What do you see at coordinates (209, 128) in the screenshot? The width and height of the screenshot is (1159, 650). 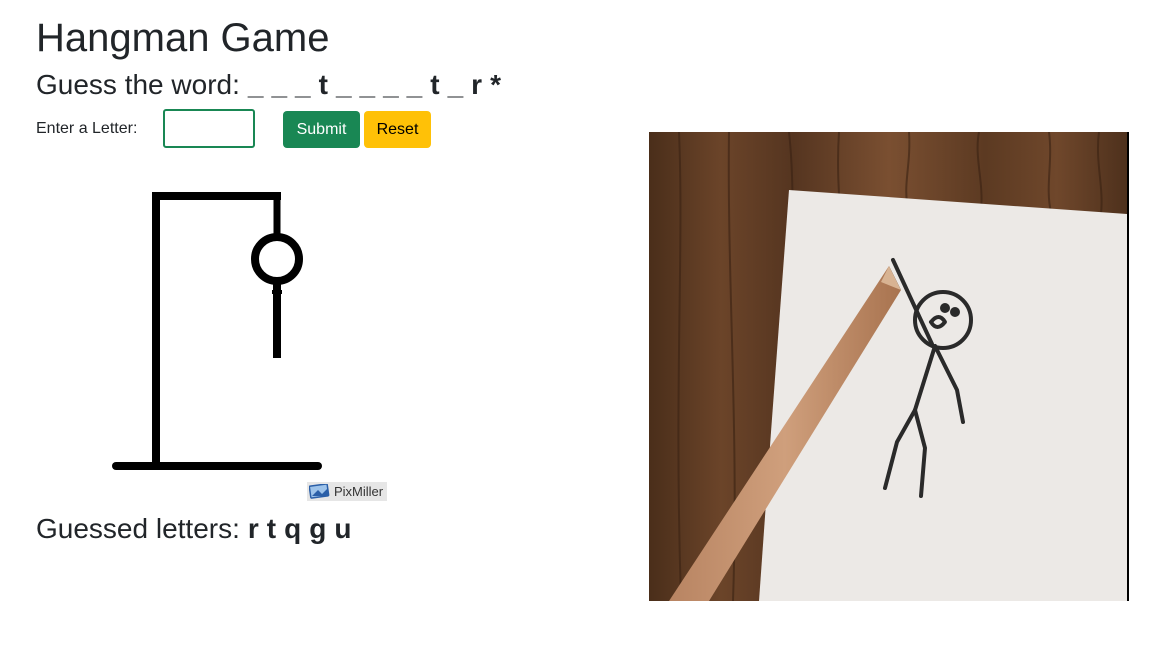 I see `letter-input` at bounding box center [209, 128].